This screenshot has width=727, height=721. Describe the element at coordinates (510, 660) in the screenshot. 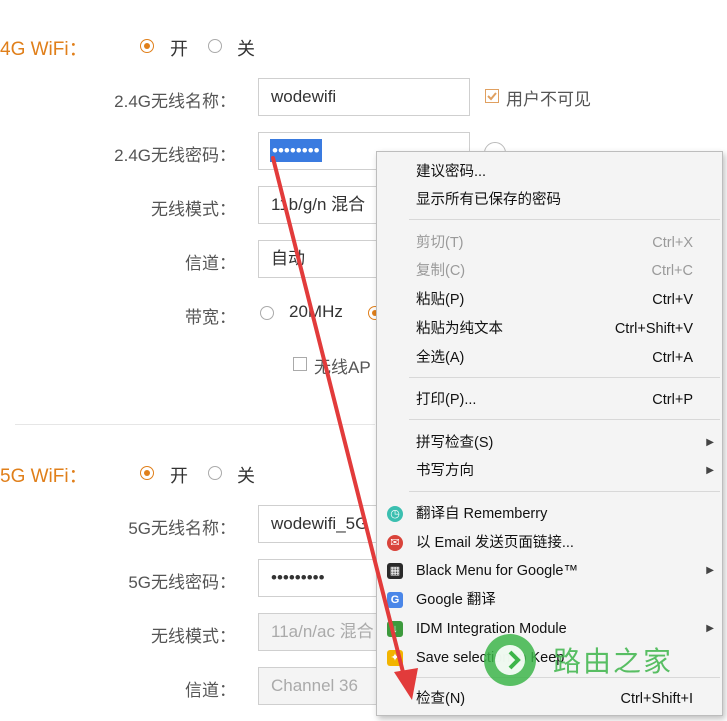

I see `watermark-logo-icon` at that location.